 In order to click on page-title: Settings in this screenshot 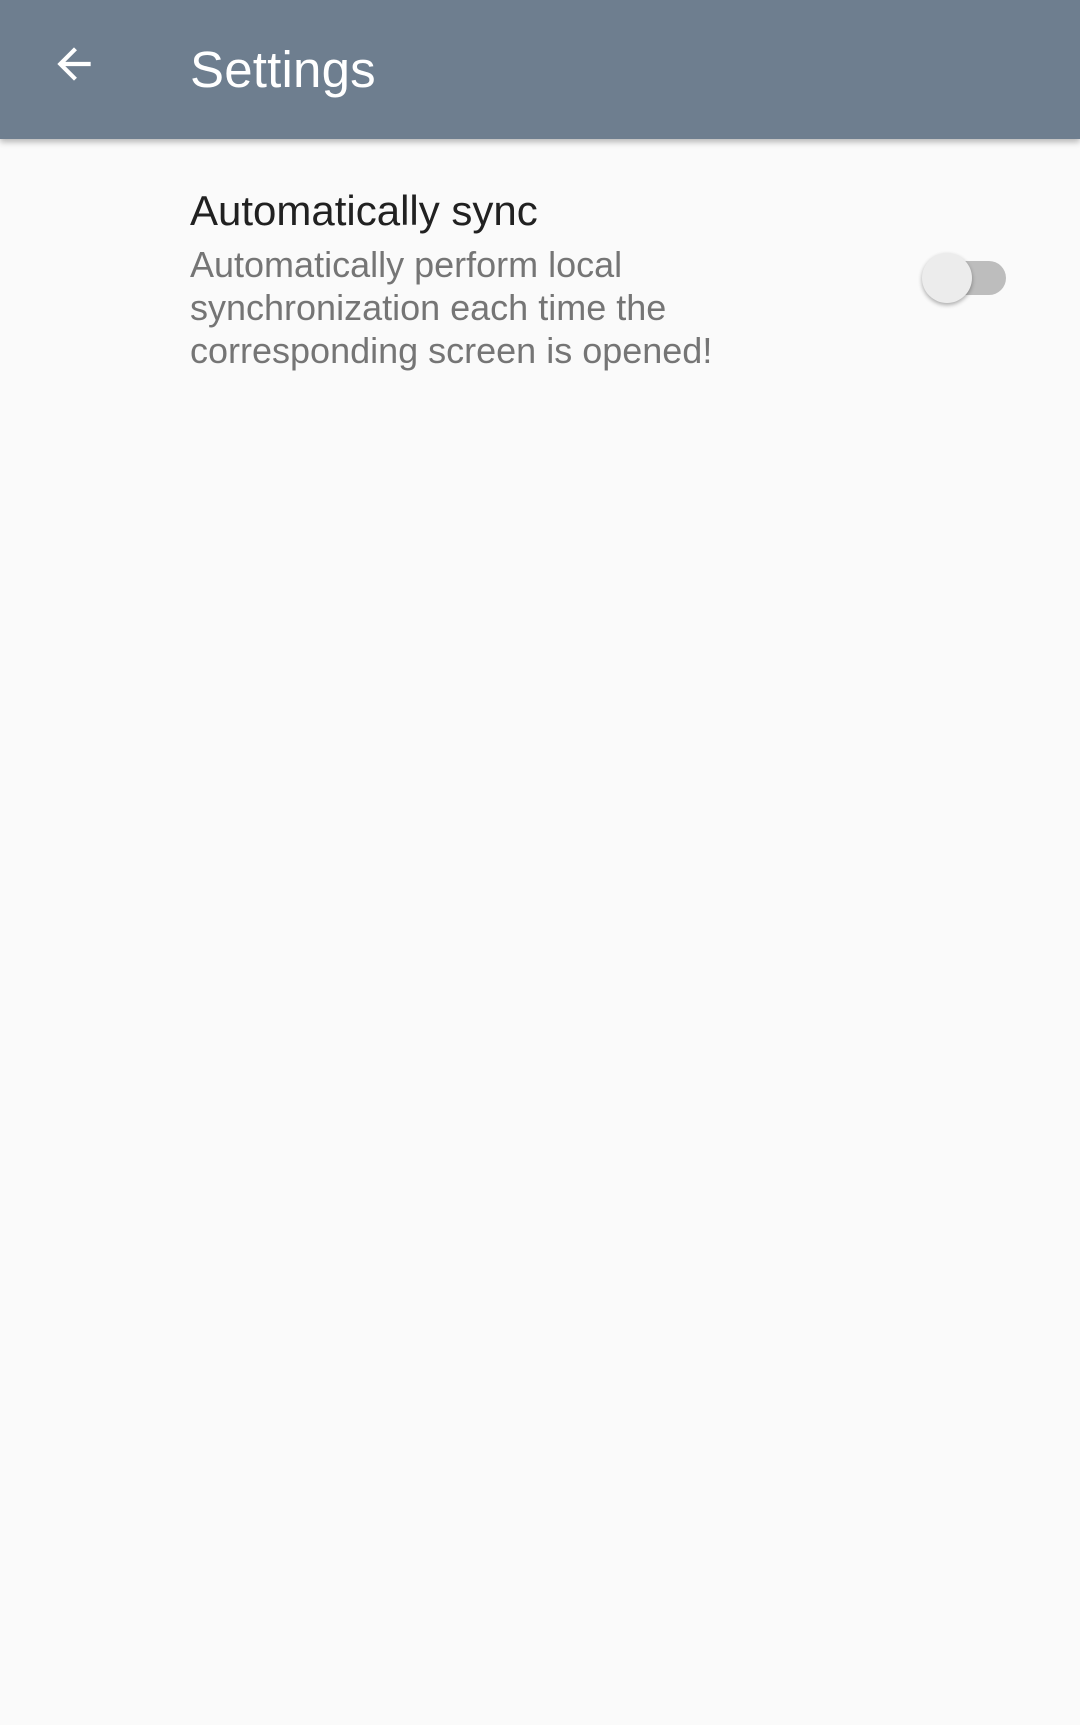, I will do `click(283, 69)`.